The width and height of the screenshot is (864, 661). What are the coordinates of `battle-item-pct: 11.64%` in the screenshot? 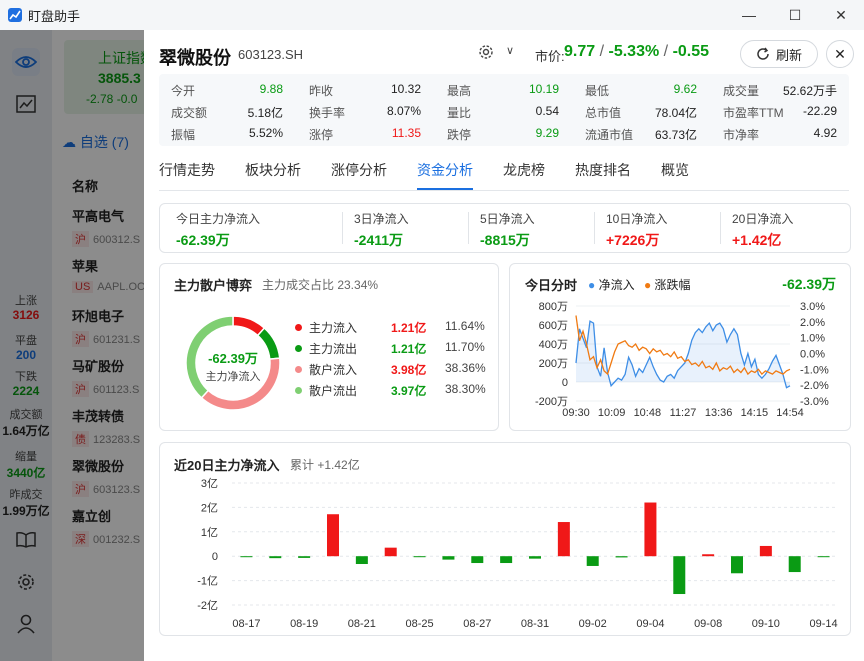 It's located at (465, 326).